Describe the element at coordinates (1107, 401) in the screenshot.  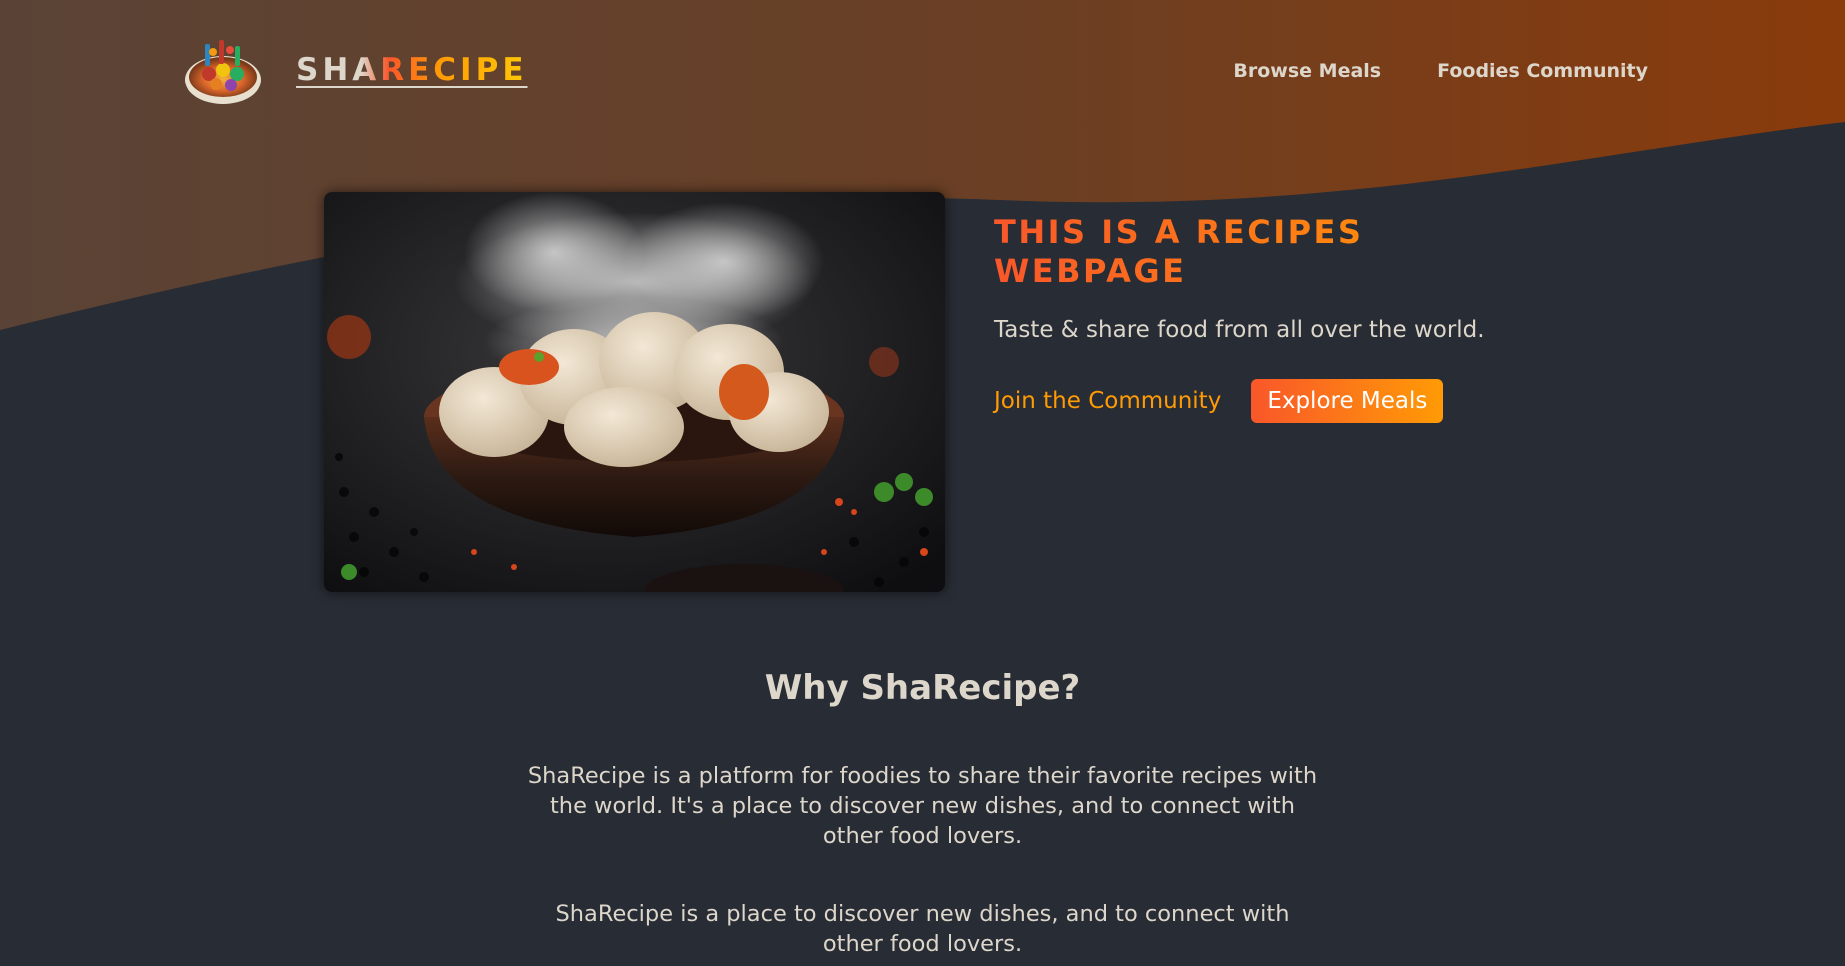
I see `join-community-link: Join the Community` at that location.